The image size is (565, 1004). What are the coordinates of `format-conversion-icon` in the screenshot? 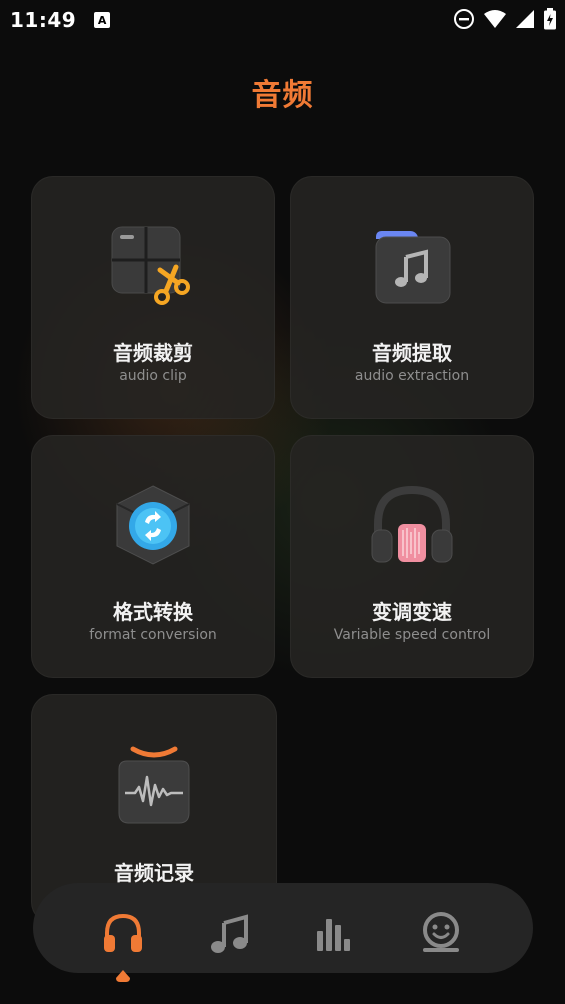 It's located at (153, 525).